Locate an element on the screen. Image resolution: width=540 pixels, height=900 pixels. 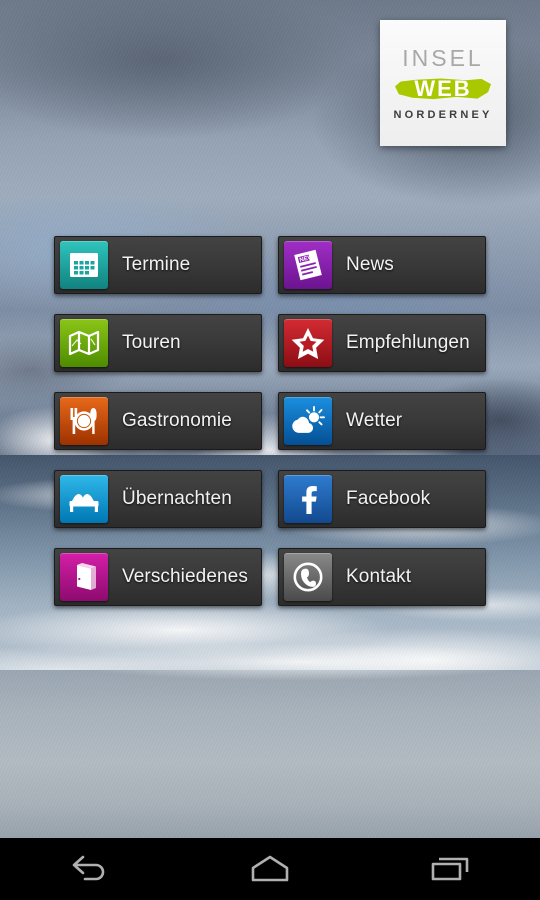
logo-text-insel: INSEL is located at coordinates (443, 58).